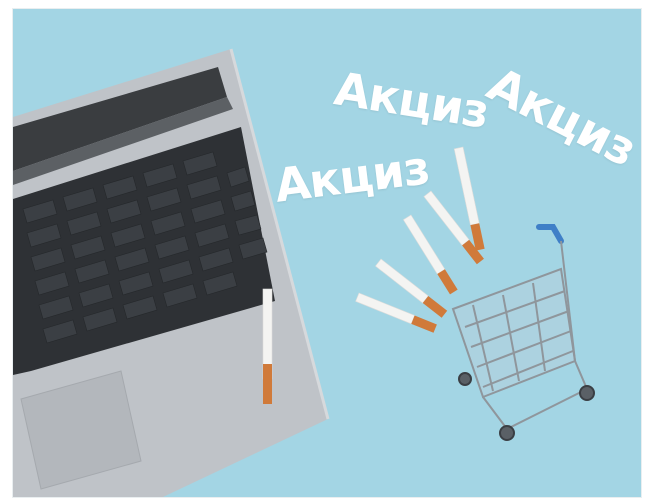  Describe the element at coordinates (267, 346) in the screenshot. I see `cigarette-on-laptop` at that location.